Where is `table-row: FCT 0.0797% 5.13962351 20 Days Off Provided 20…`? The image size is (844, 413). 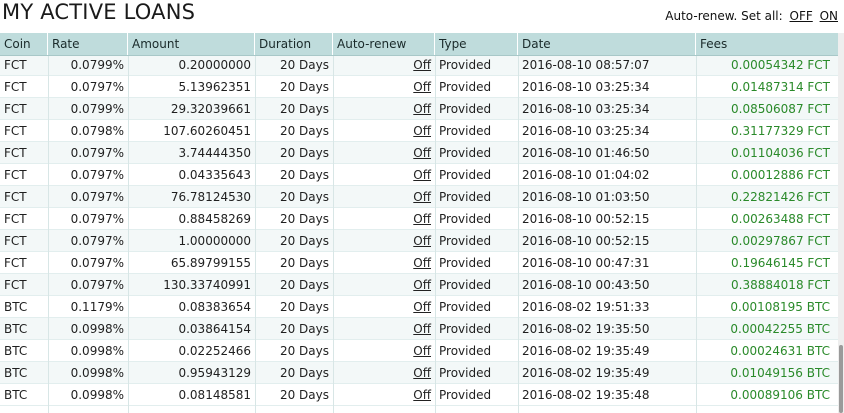 table-row: FCT 0.0797% 5.13962351 20 Days Off Provided 20… is located at coordinates (419, 87).